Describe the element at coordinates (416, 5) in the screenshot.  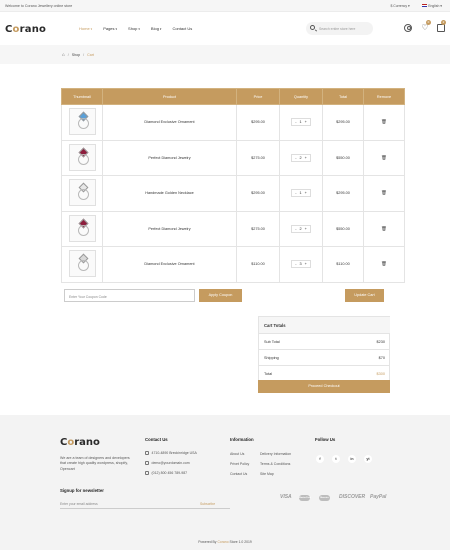
I see `top-bar-right: $ Currency ▾ English ▾` at that location.